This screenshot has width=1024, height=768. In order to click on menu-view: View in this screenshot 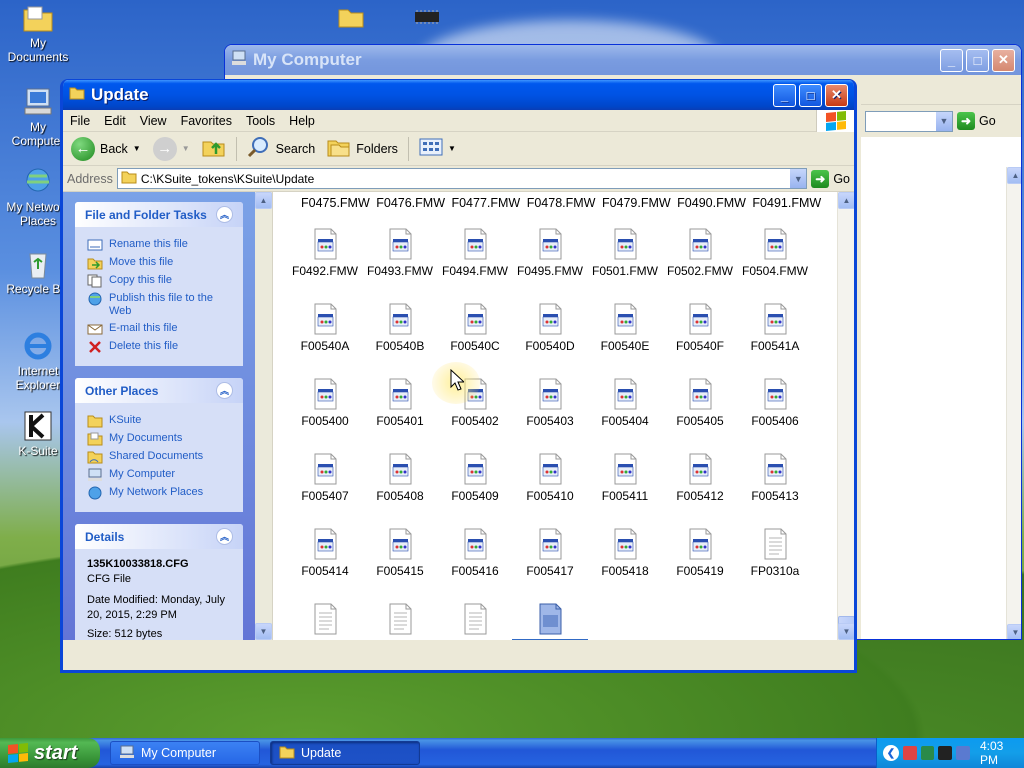, I will do `click(153, 121)`.